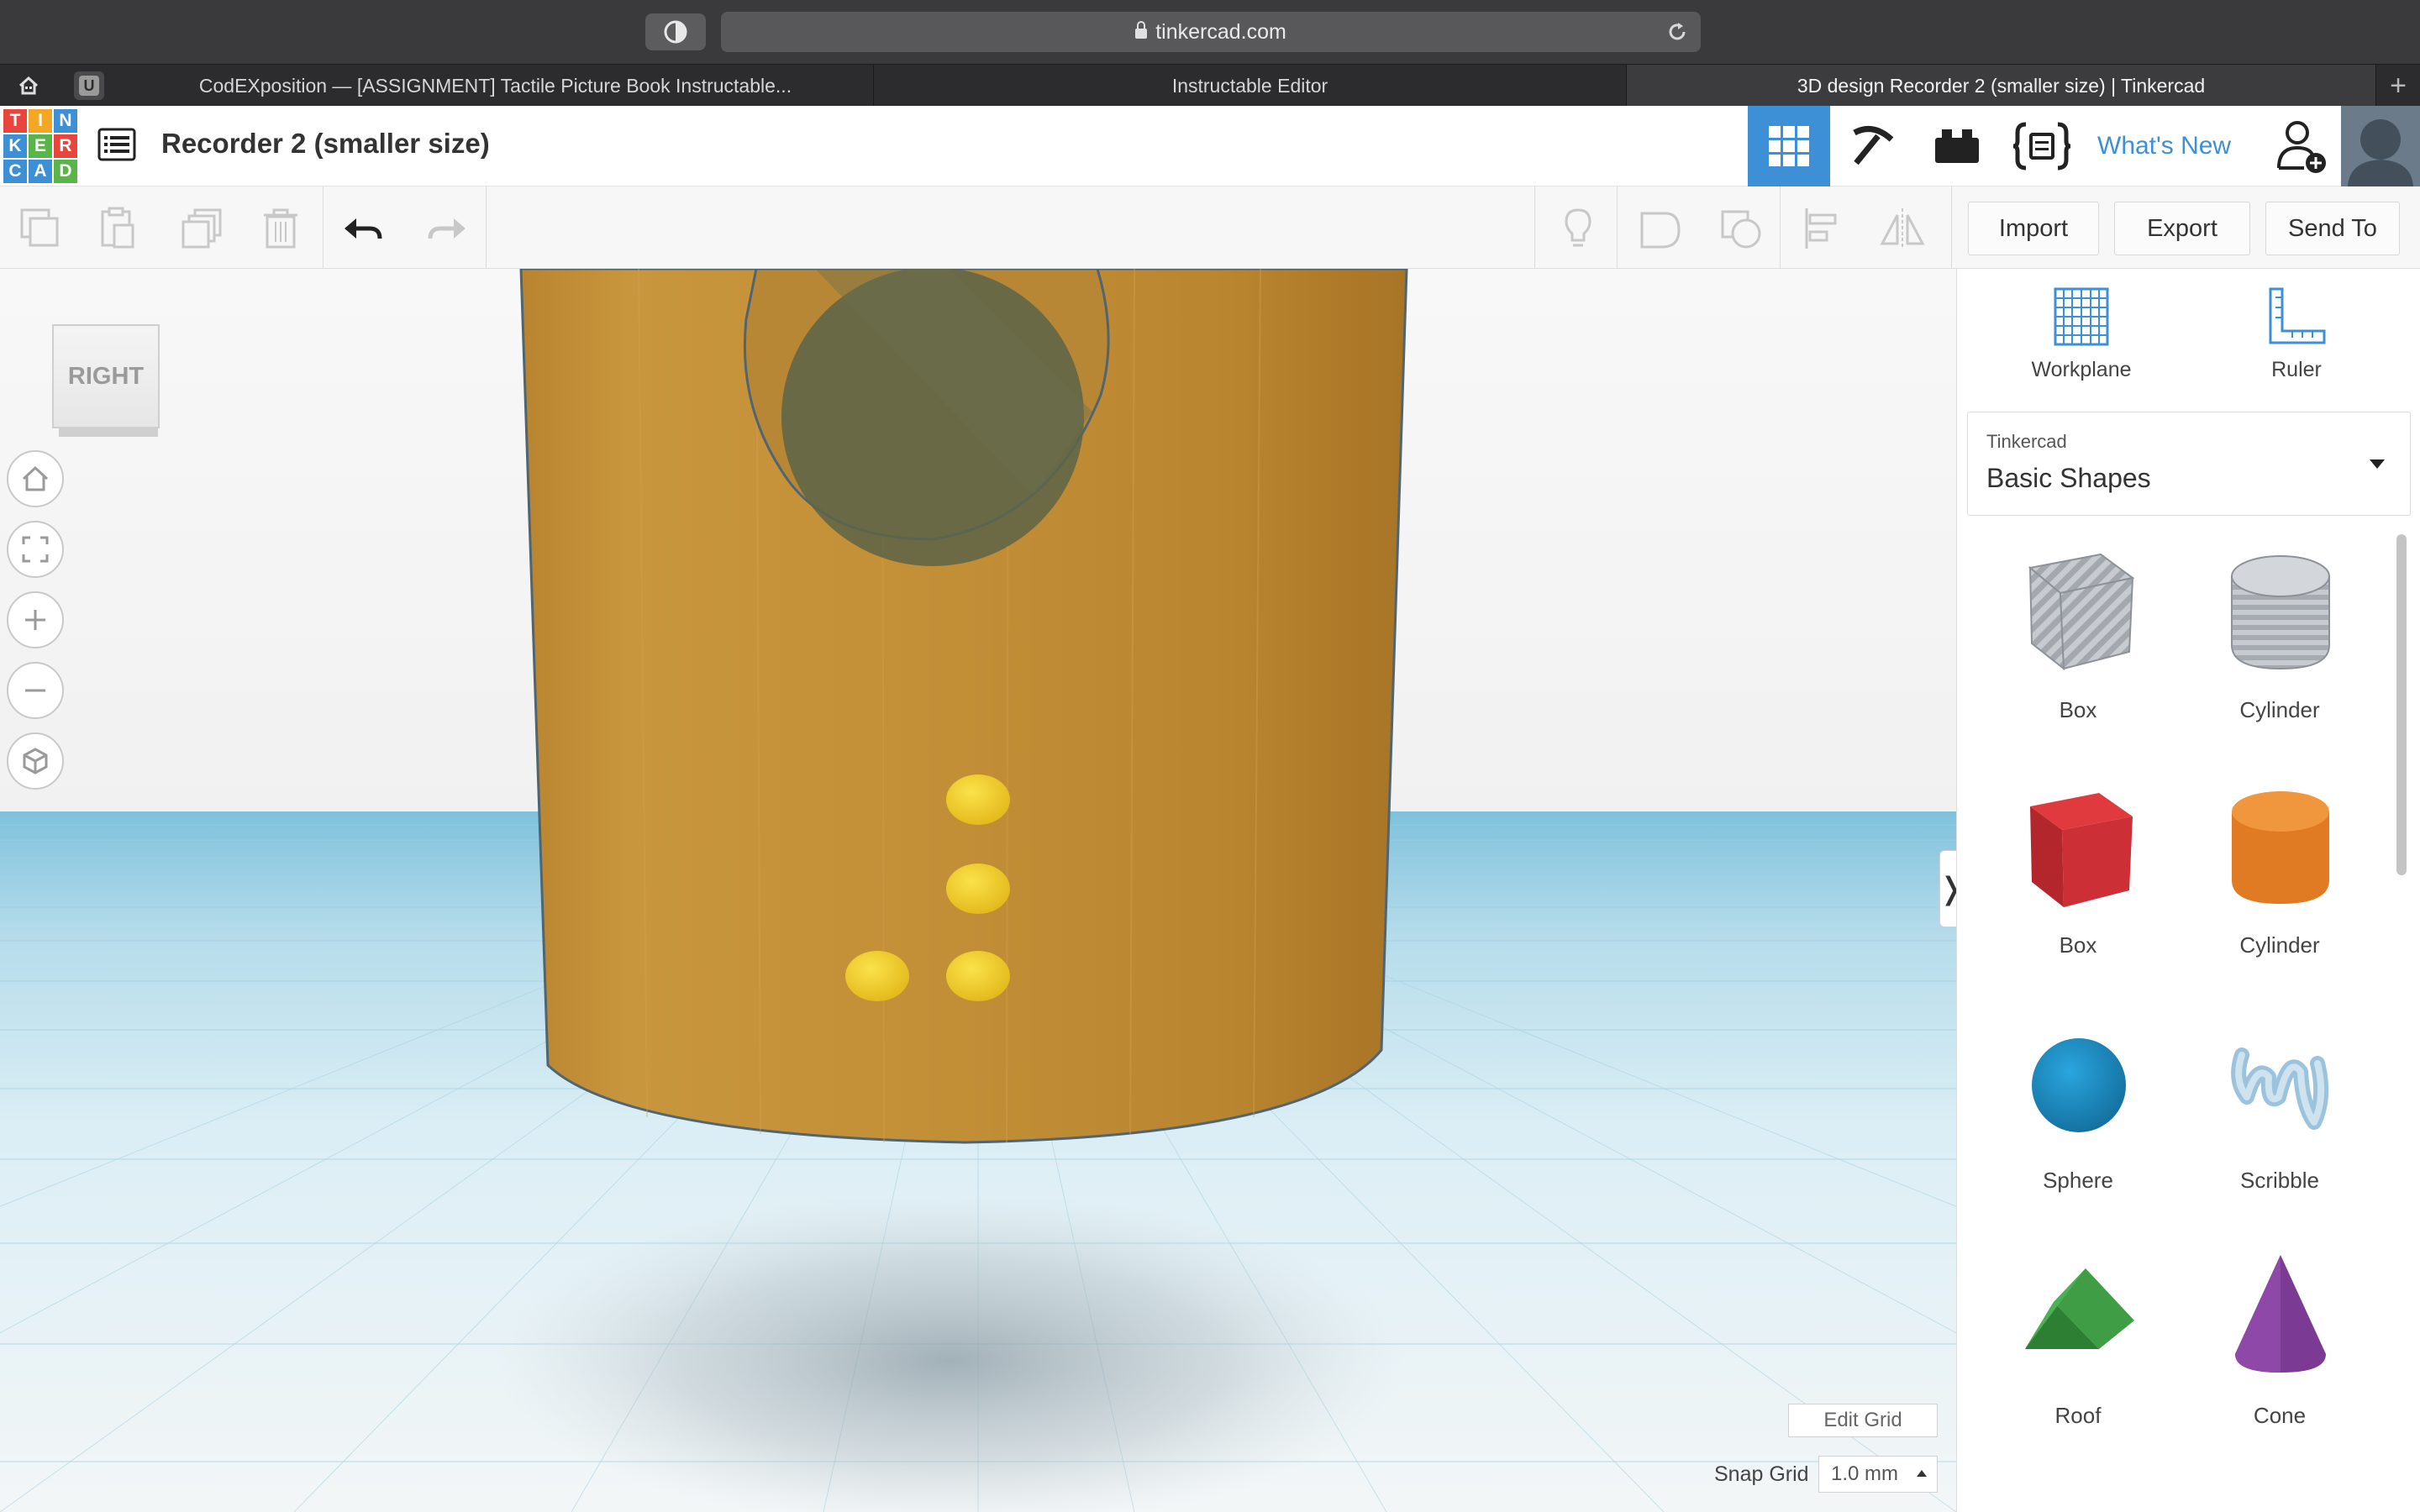 Image resolution: width=2420 pixels, height=1512 pixels. I want to click on user-avatar, so click(2381, 146).